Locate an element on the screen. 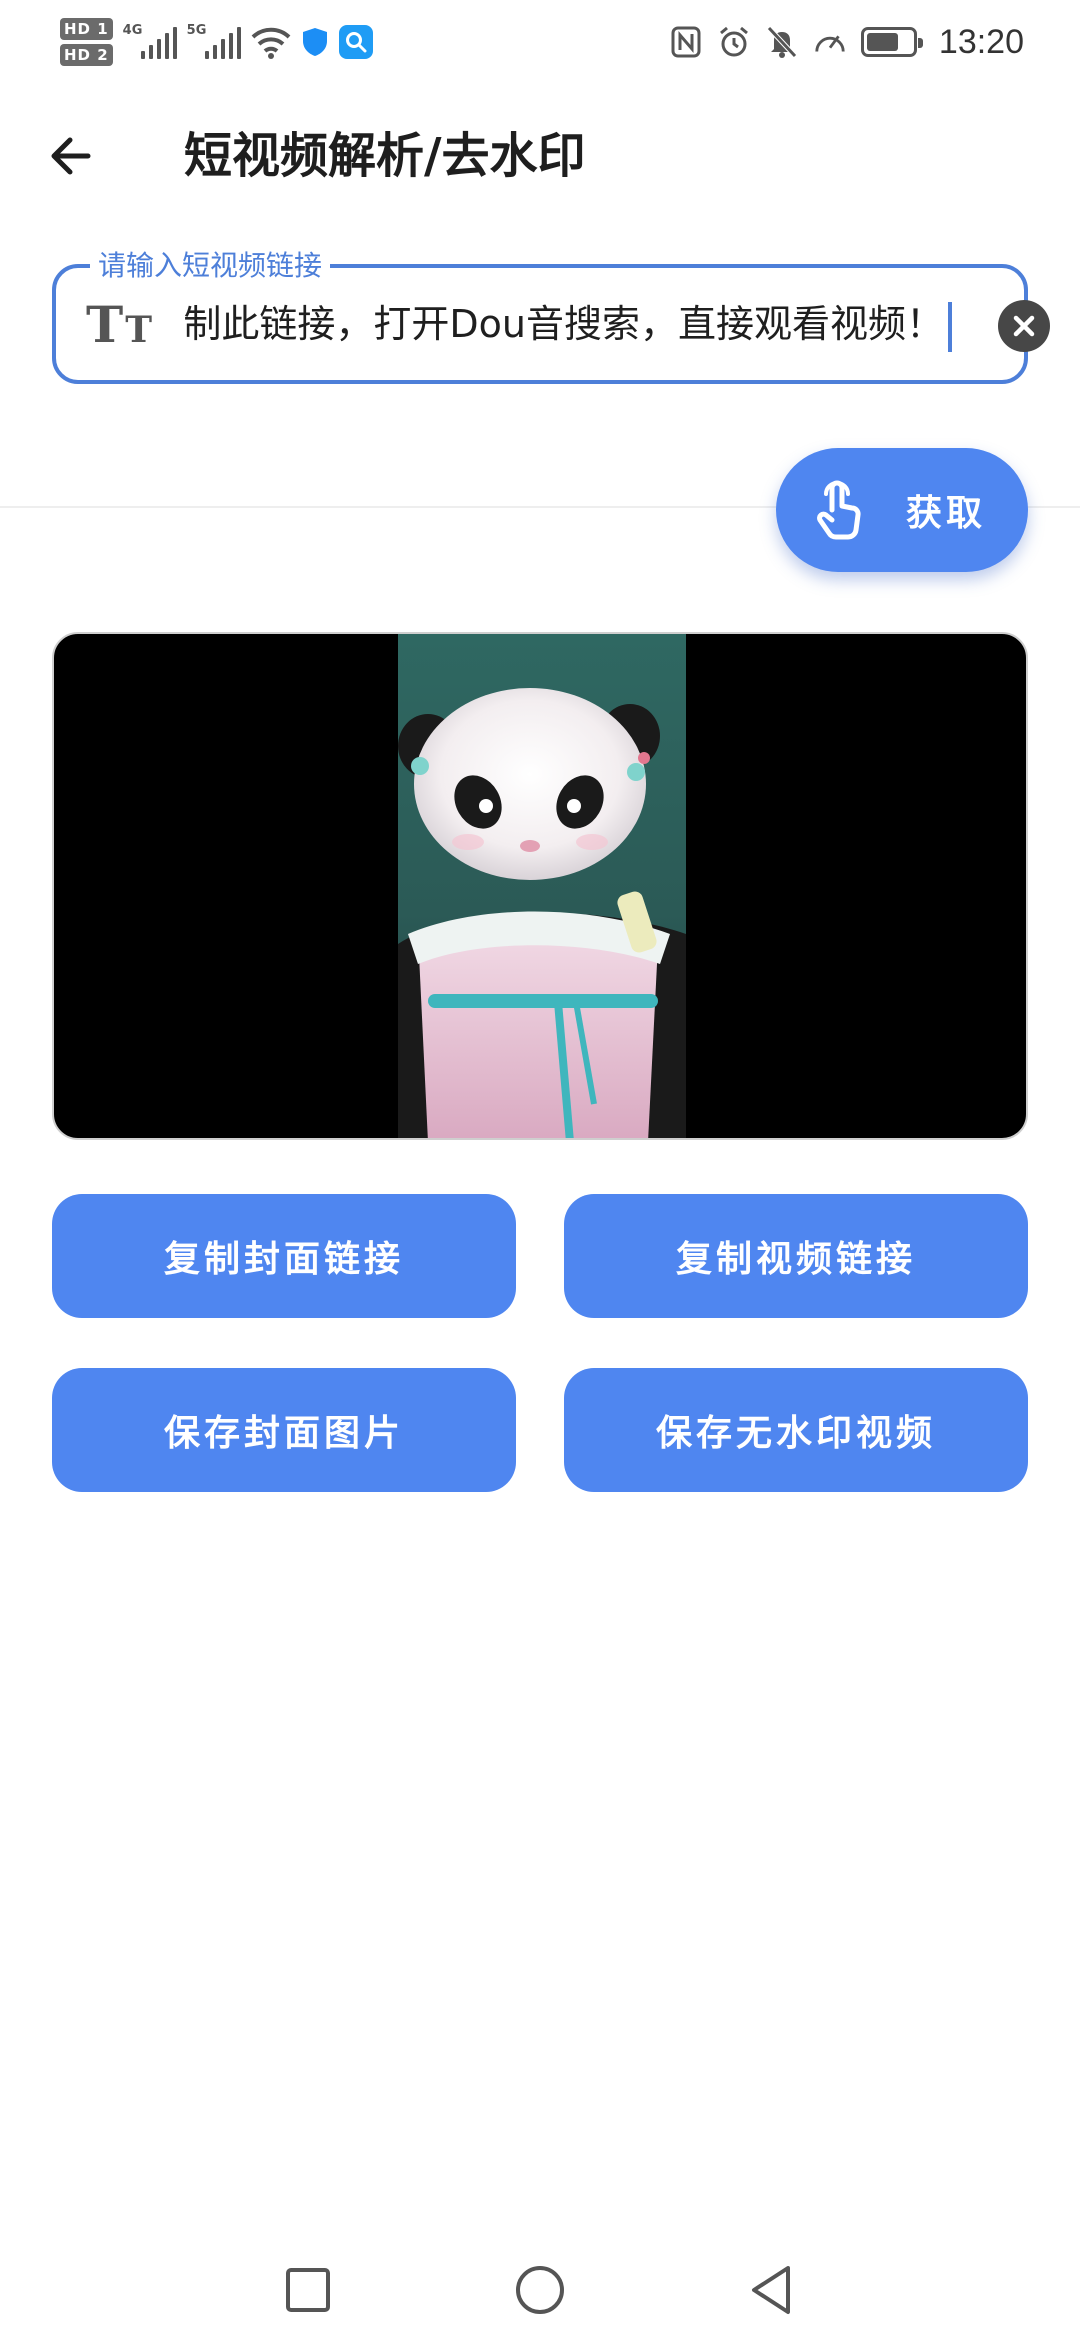 Image resolution: width=1080 pixels, height=2340 pixels. save-cover-image-button: 保存封面图片 is located at coordinates (284, 1430).